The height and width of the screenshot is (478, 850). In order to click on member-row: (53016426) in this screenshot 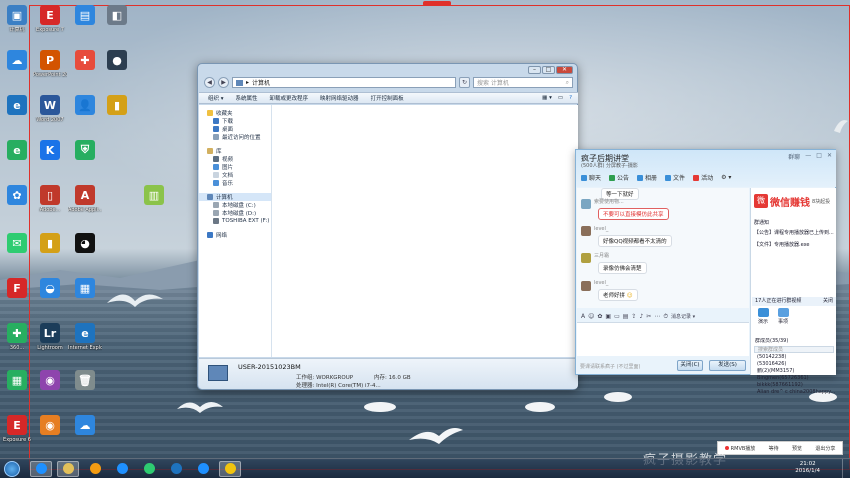, I will do `click(794, 364)`.